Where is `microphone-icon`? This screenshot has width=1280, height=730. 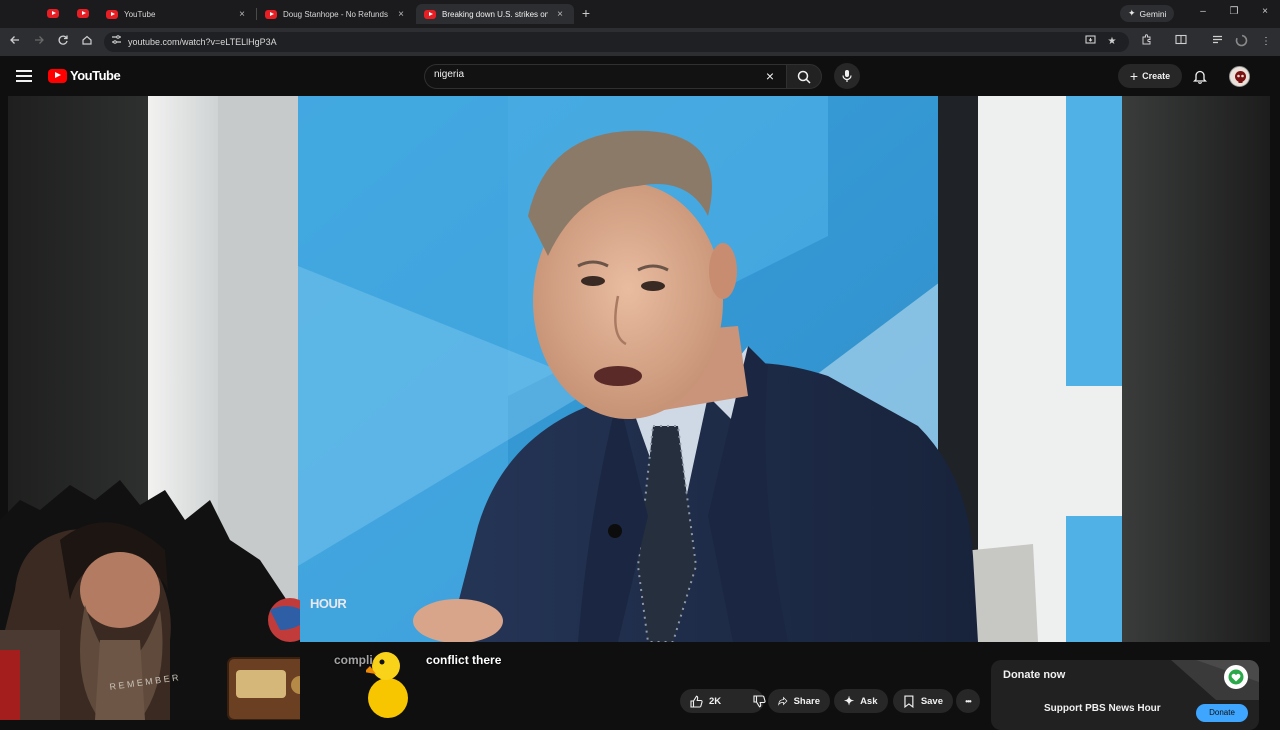
microphone-icon is located at coordinates (847, 76).